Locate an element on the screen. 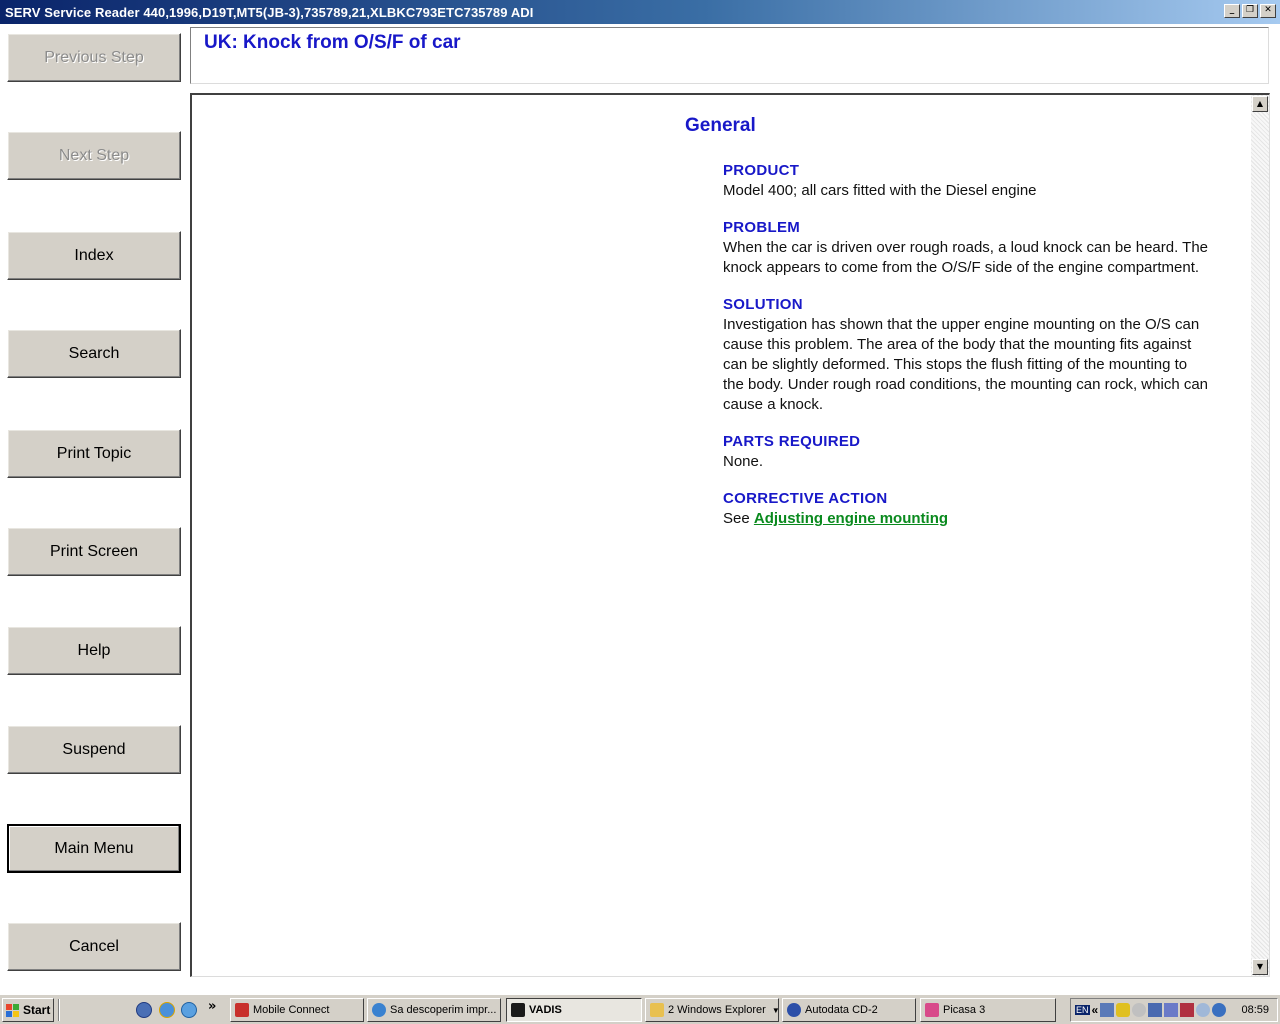 This screenshot has height=1024, width=1280. clock: 08:59 is located at coordinates (1259, 1010).